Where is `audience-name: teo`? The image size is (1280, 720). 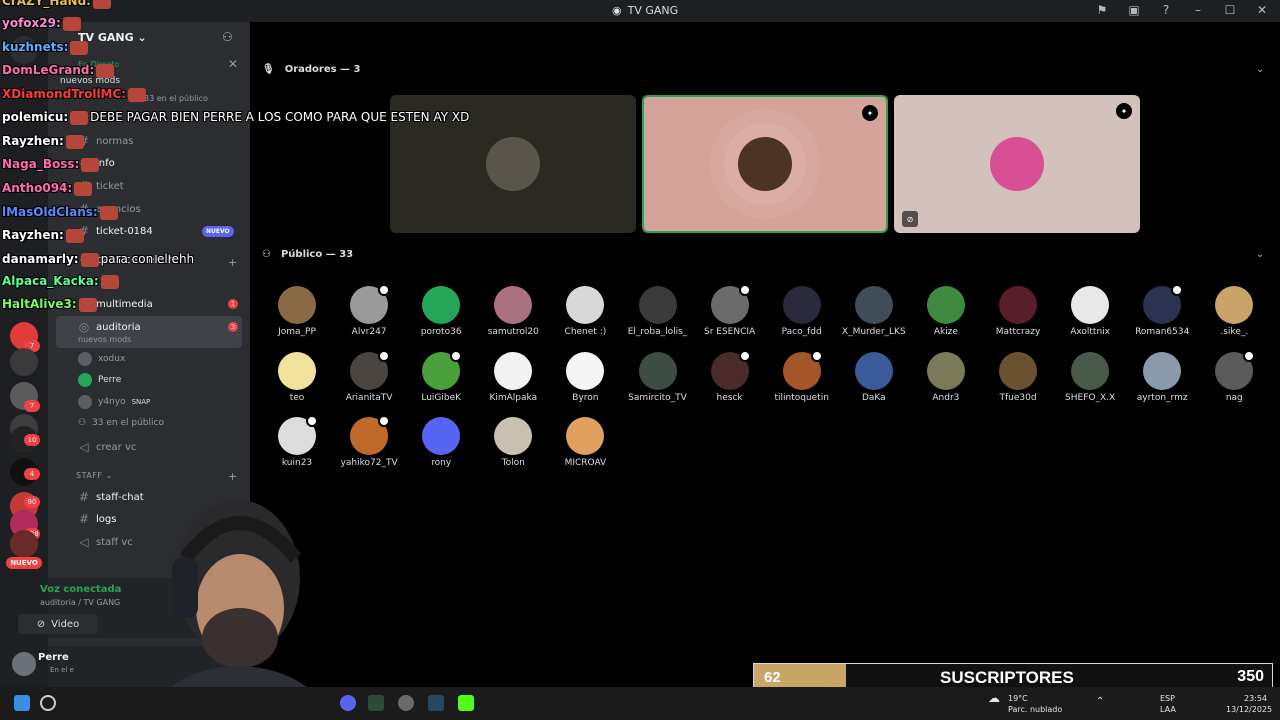
audience-name: teo is located at coordinates (297, 397).